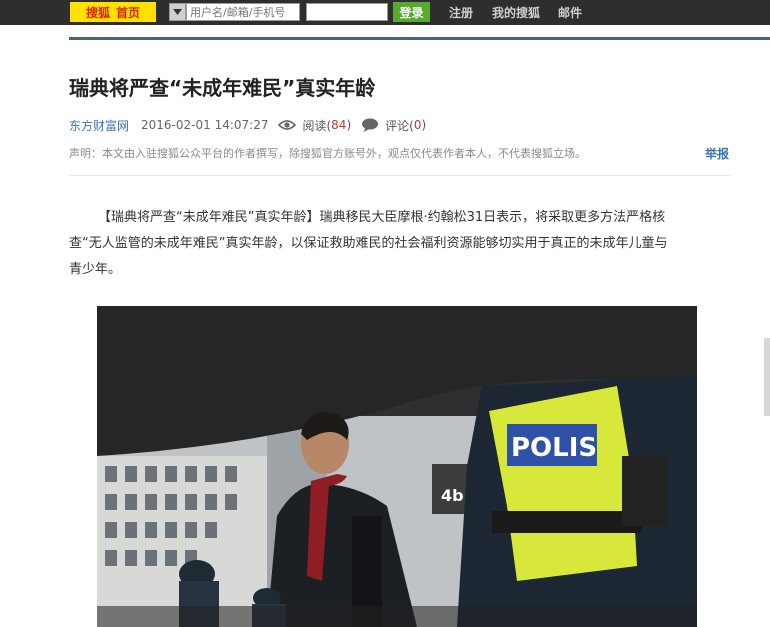 The image size is (770, 627). I want to click on read-close: ), so click(349, 125).